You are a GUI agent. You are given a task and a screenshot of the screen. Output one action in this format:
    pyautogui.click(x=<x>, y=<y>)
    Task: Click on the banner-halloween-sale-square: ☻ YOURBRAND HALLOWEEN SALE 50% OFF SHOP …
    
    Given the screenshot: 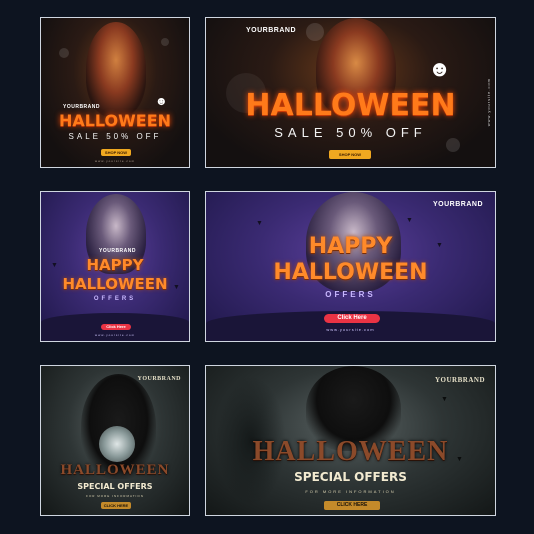 What is the action you would take?
    pyautogui.click(x=115, y=92)
    